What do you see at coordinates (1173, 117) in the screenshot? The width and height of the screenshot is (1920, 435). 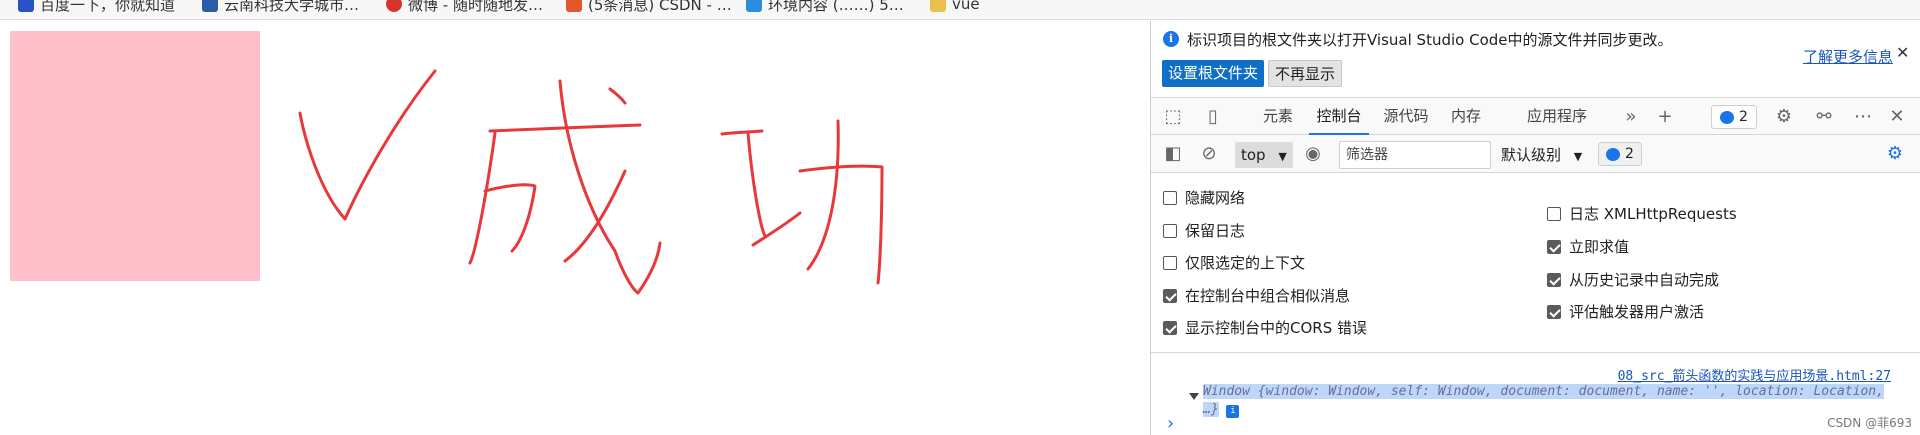 I see `inspect-element-icon: ⬚` at bounding box center [1173, 117].